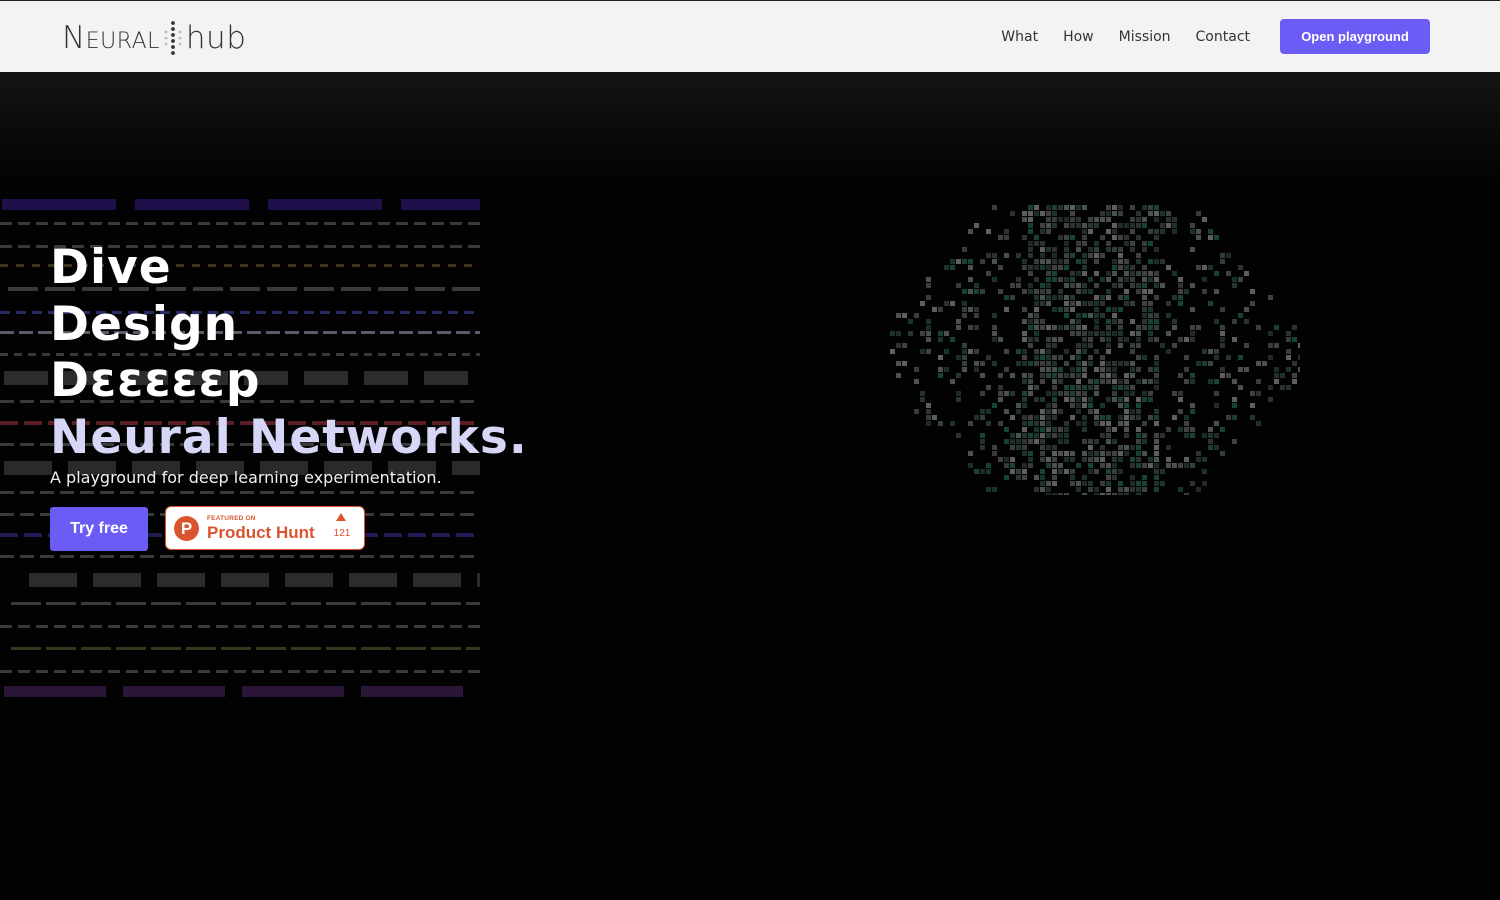 The height and width of the screenshot is (900, 1500). Describe the element at coordinates (1355, 36) in the screenshot. I see `open-playground-button: Open playground` at that location.